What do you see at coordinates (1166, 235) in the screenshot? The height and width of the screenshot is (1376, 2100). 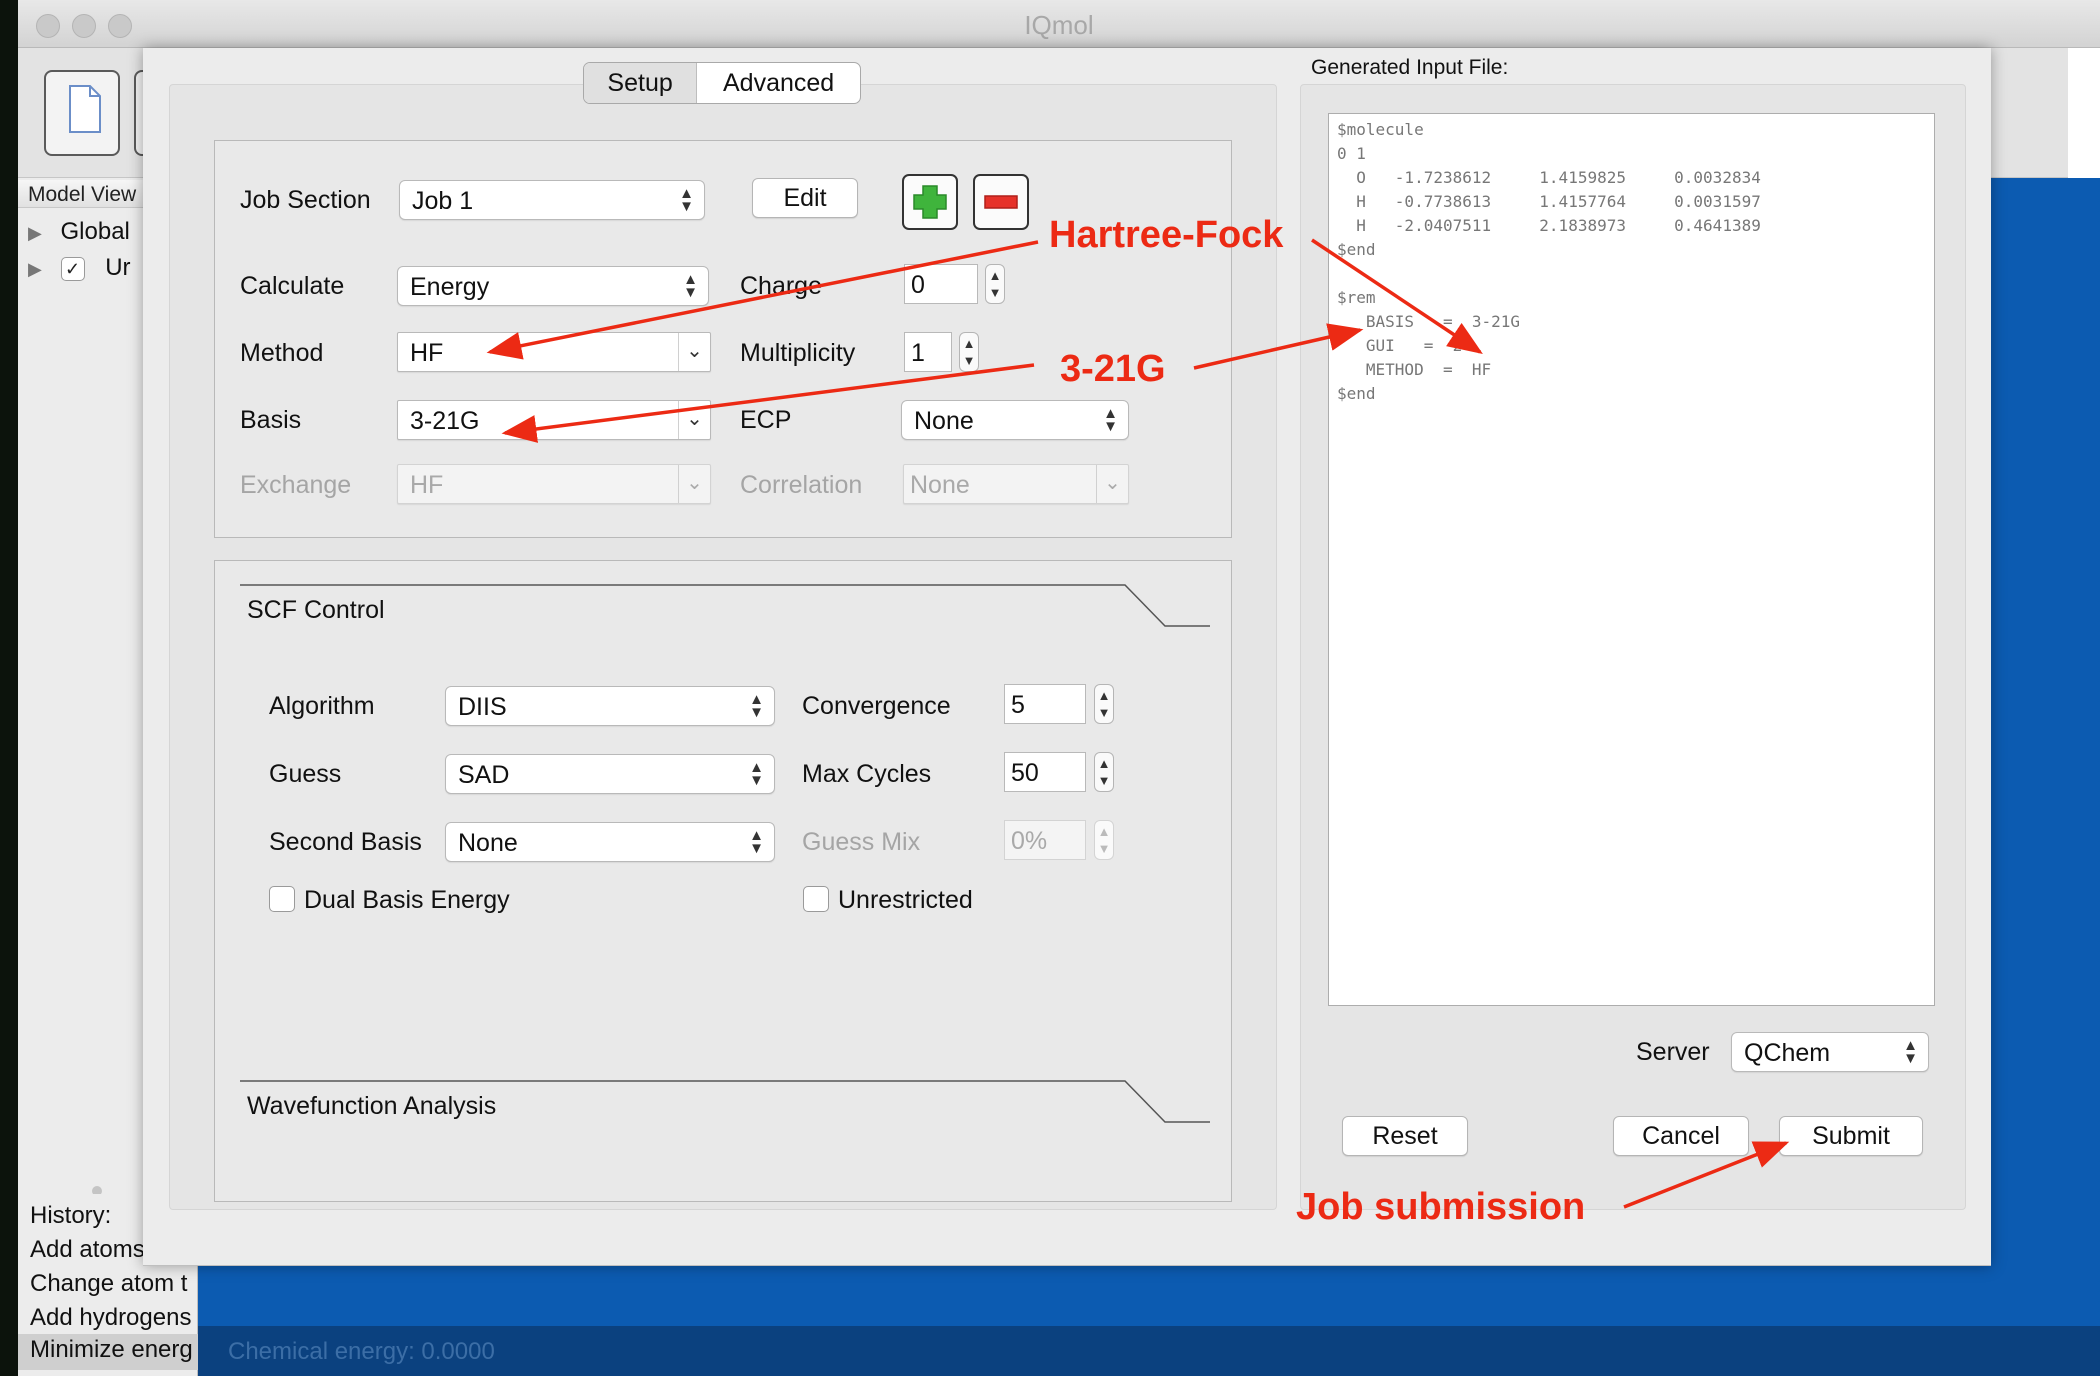 I see `hartree-fock-annotation: Hartree-Fock` at bounding box center [1166, 235].